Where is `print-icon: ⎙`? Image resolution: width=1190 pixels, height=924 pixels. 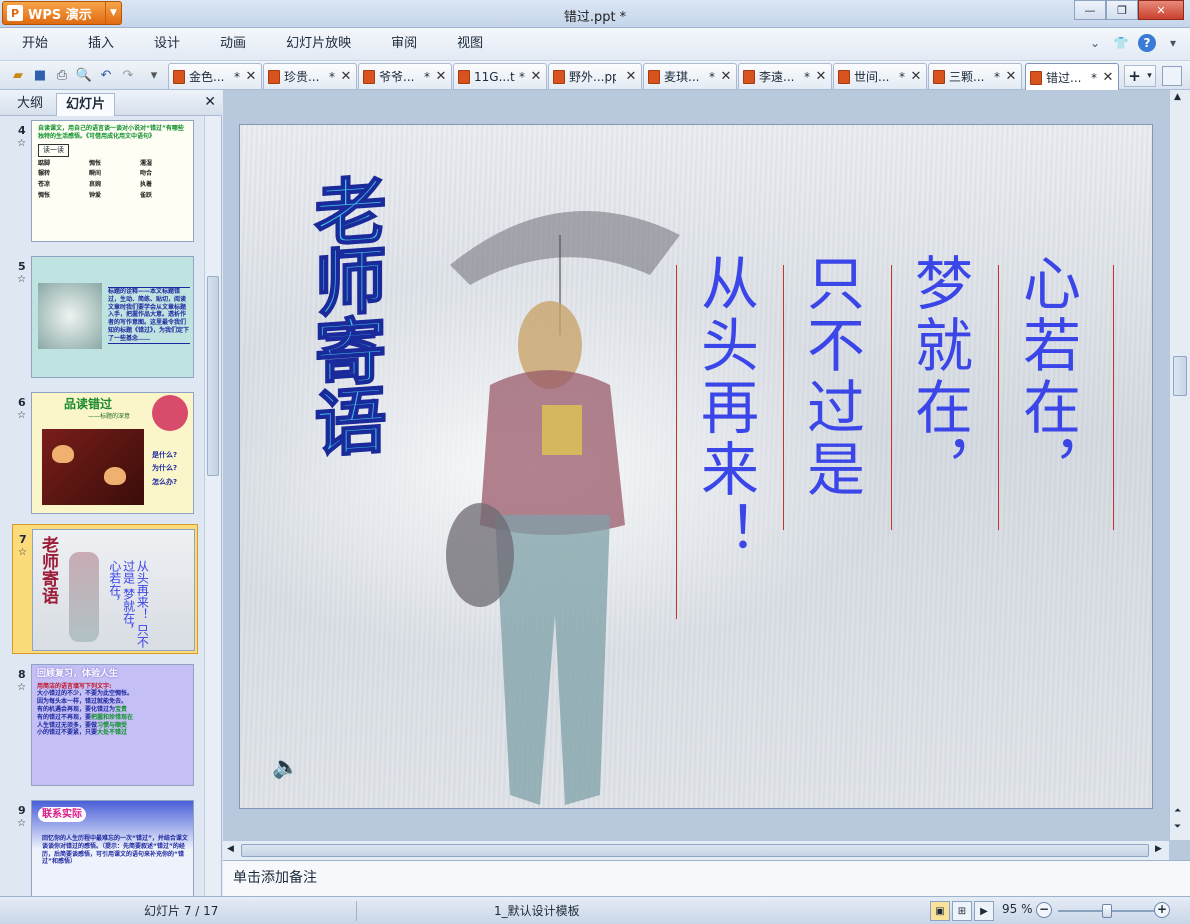 print-icon: ⎙ is located at coordinates (62, 75).